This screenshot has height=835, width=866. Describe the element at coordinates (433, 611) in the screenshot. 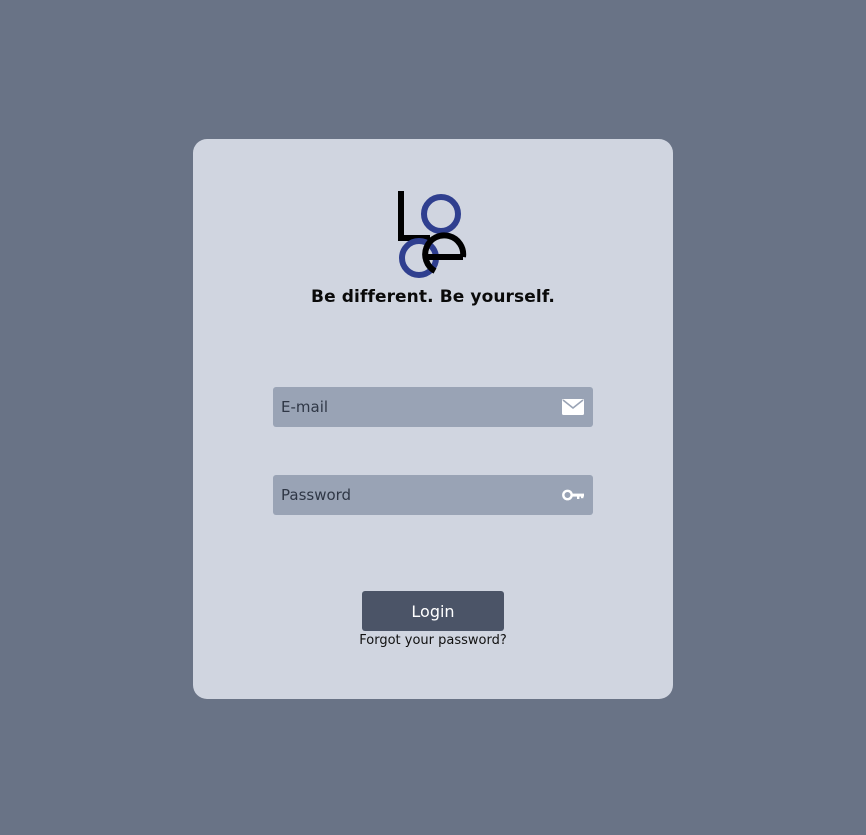

I see `login-button: Login` at that location.